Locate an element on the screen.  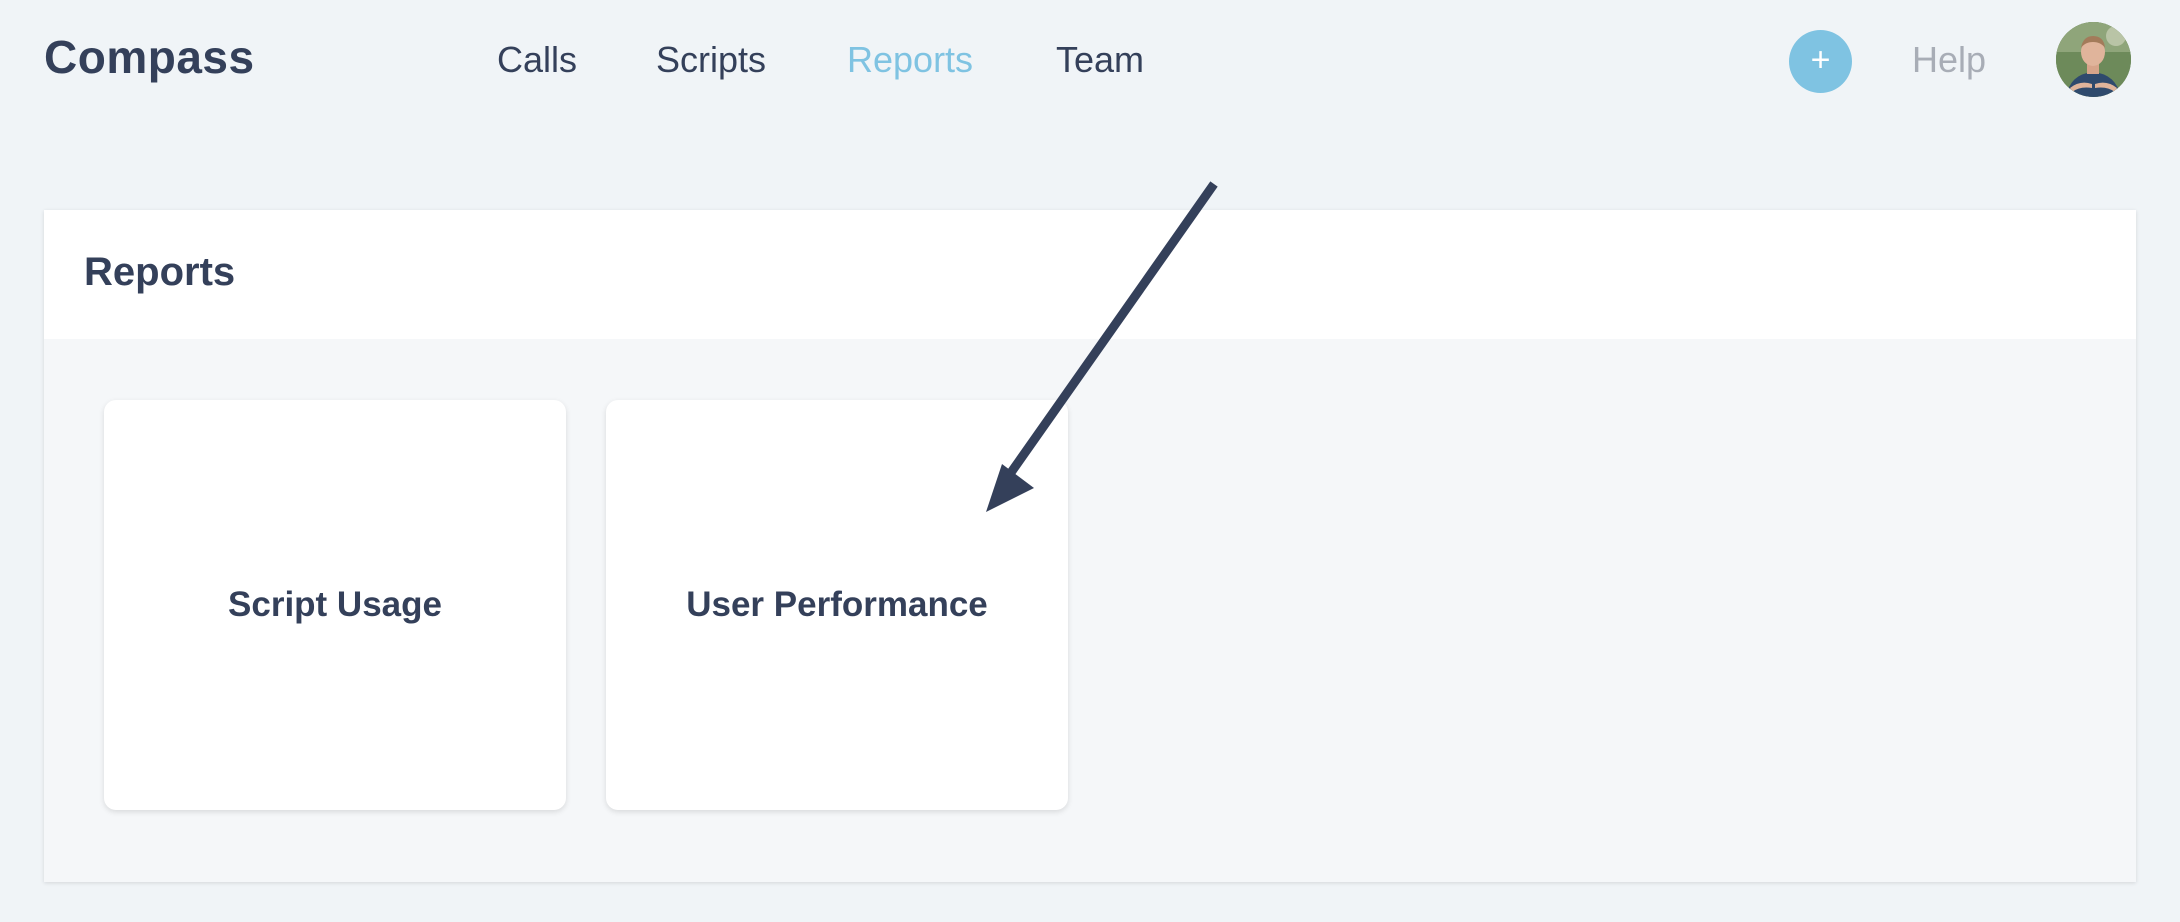
plus-icon: + is located at coordinates (1820, 60).